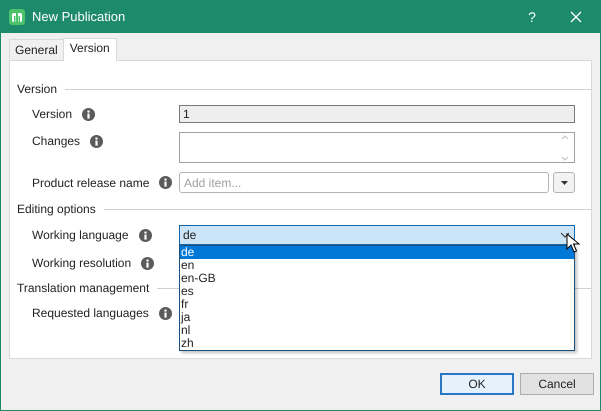 Image resolution: width=601 pixels, height=411 pixels. What do you see at coordinates (79, 16) in the screenshot?
I see `window-title: New Publication` at bounding box center [79, 16].